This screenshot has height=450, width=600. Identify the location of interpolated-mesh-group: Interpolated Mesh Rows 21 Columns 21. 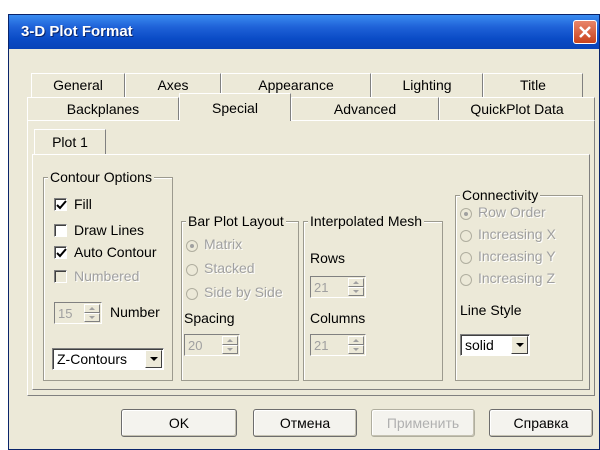
(373, 297).